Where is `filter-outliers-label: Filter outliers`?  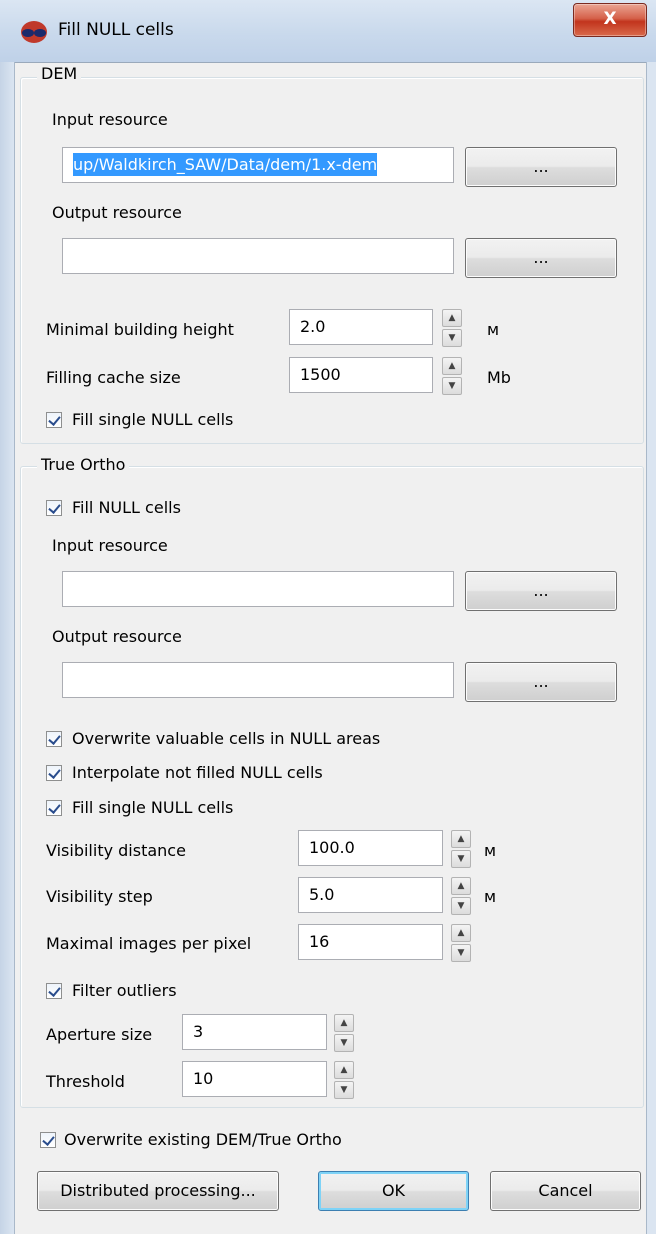 filter-outliers-label: Filter outliers is located at coordinates (124, 990).